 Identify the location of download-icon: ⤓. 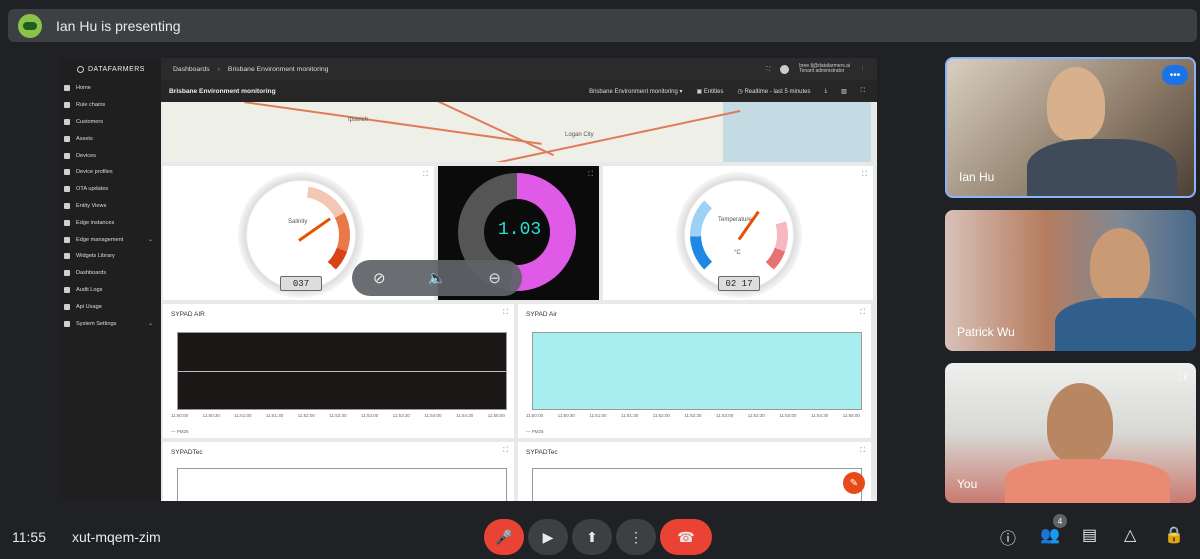
(825, 91).